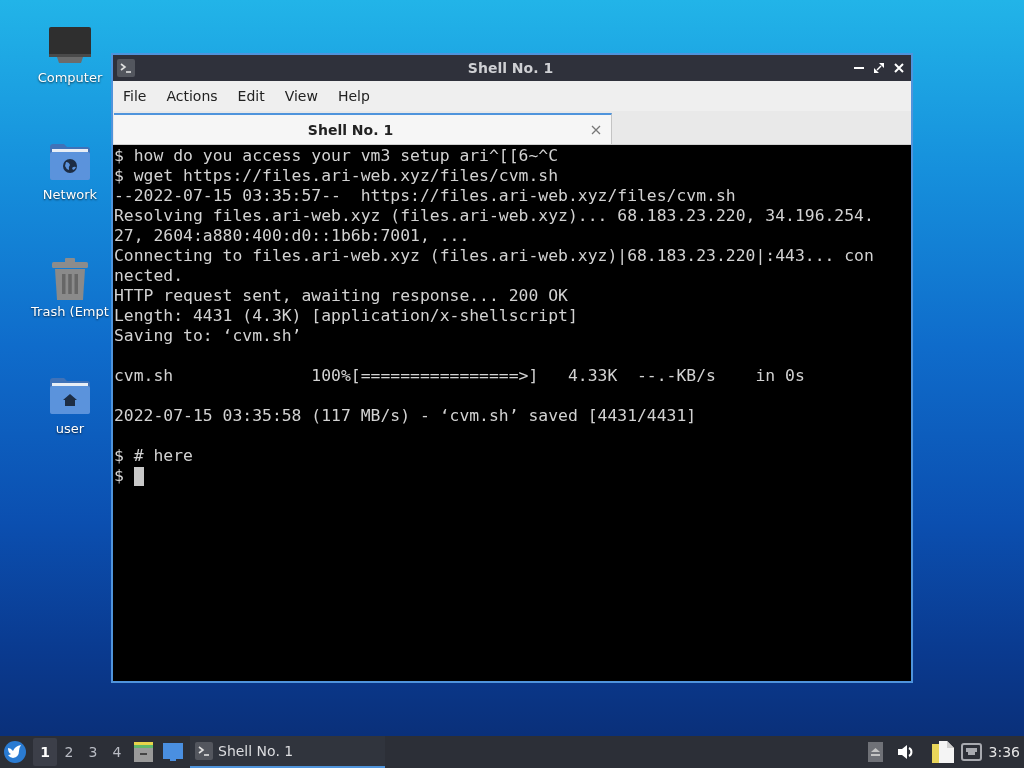 The image size is (1024, 768). Describe the element at coordinates (192, 96) in the screenshot. I see `menu-item: Actions` at that location.